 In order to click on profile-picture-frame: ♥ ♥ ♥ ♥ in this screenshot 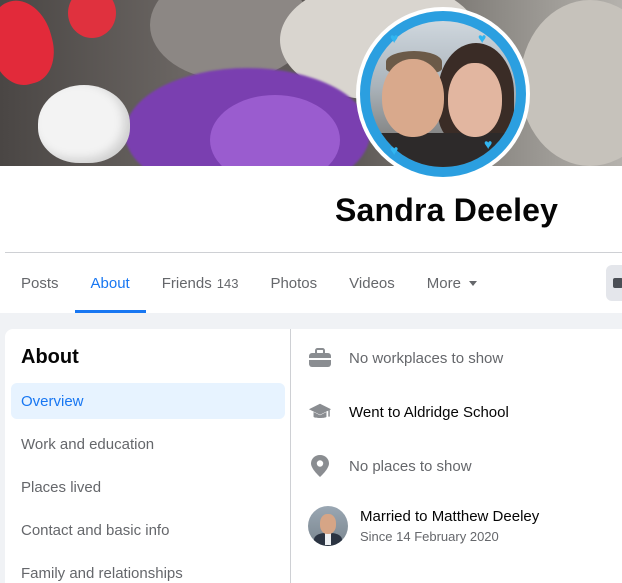, I will do `click(443, 94)`.